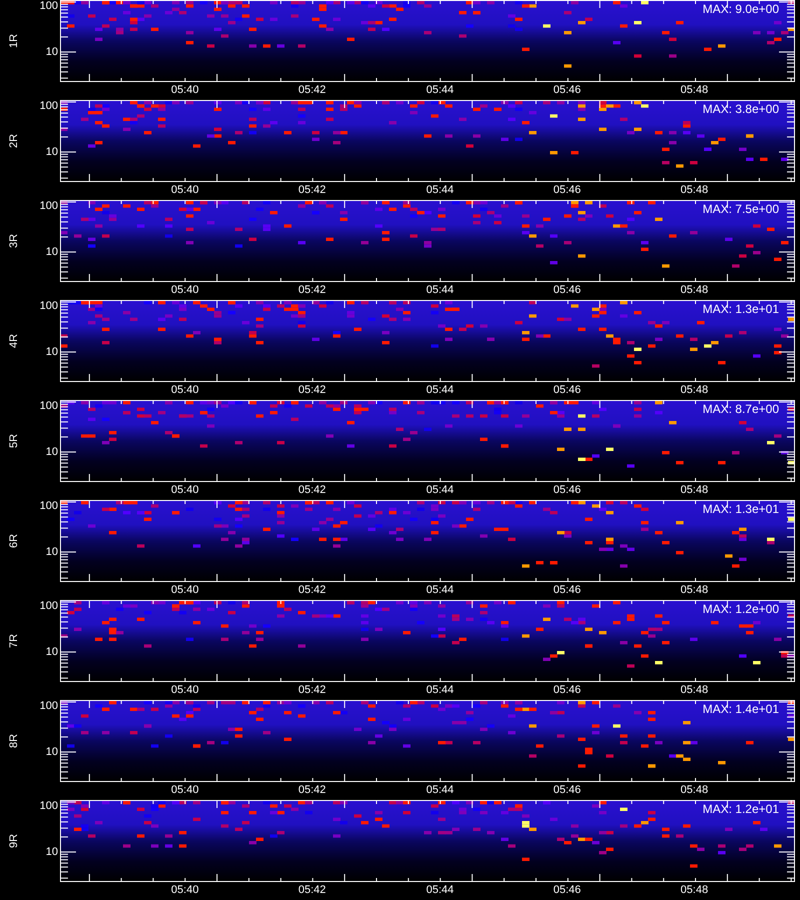 Image resolution: width=800 pixels, height=900 pixels. I want to click on max-value-label: MAX: 1.4e+01, so click(740, 709).